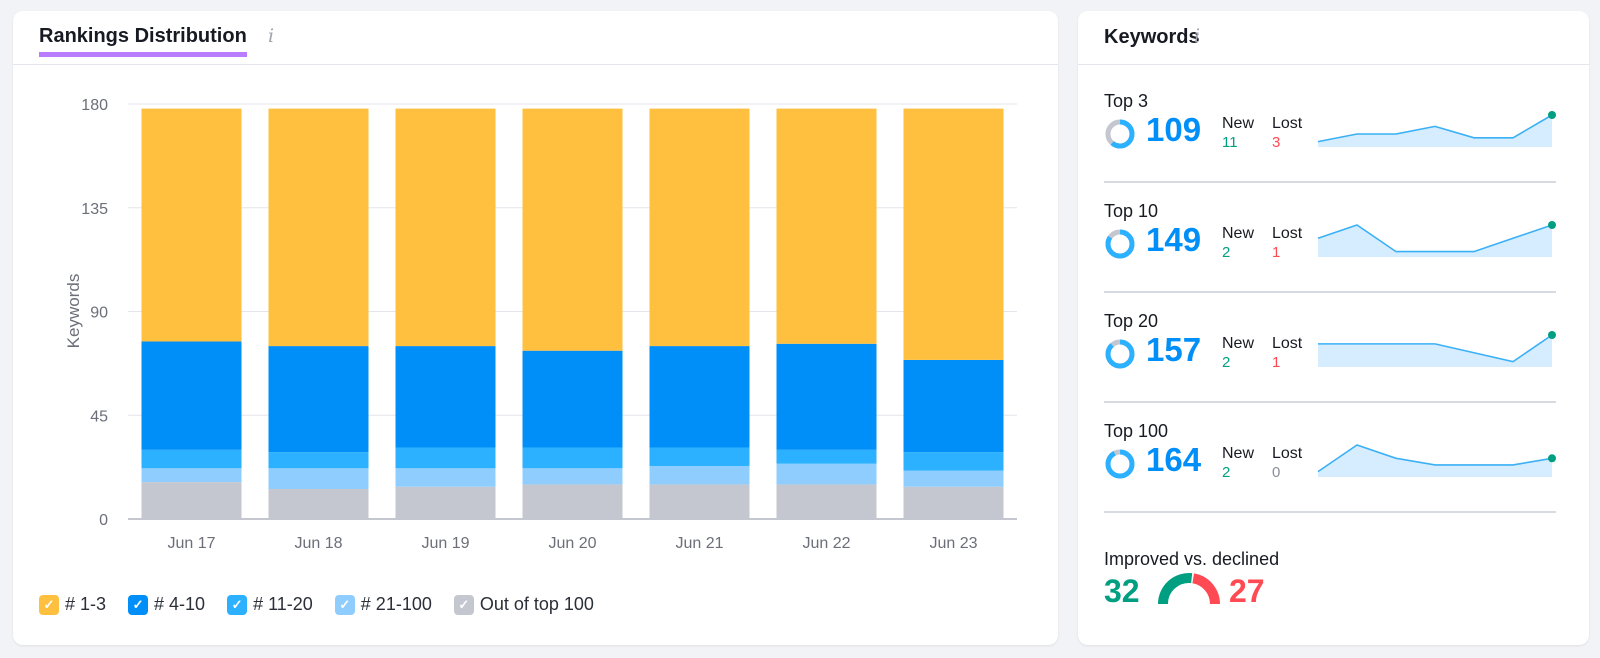 Image resolution: width=1600 pixels, height=658 pixels. What do you see at coordinates (1276, 142) in the screenshot?
I see `lost-count: 3` at bounding box center [1276, 142].